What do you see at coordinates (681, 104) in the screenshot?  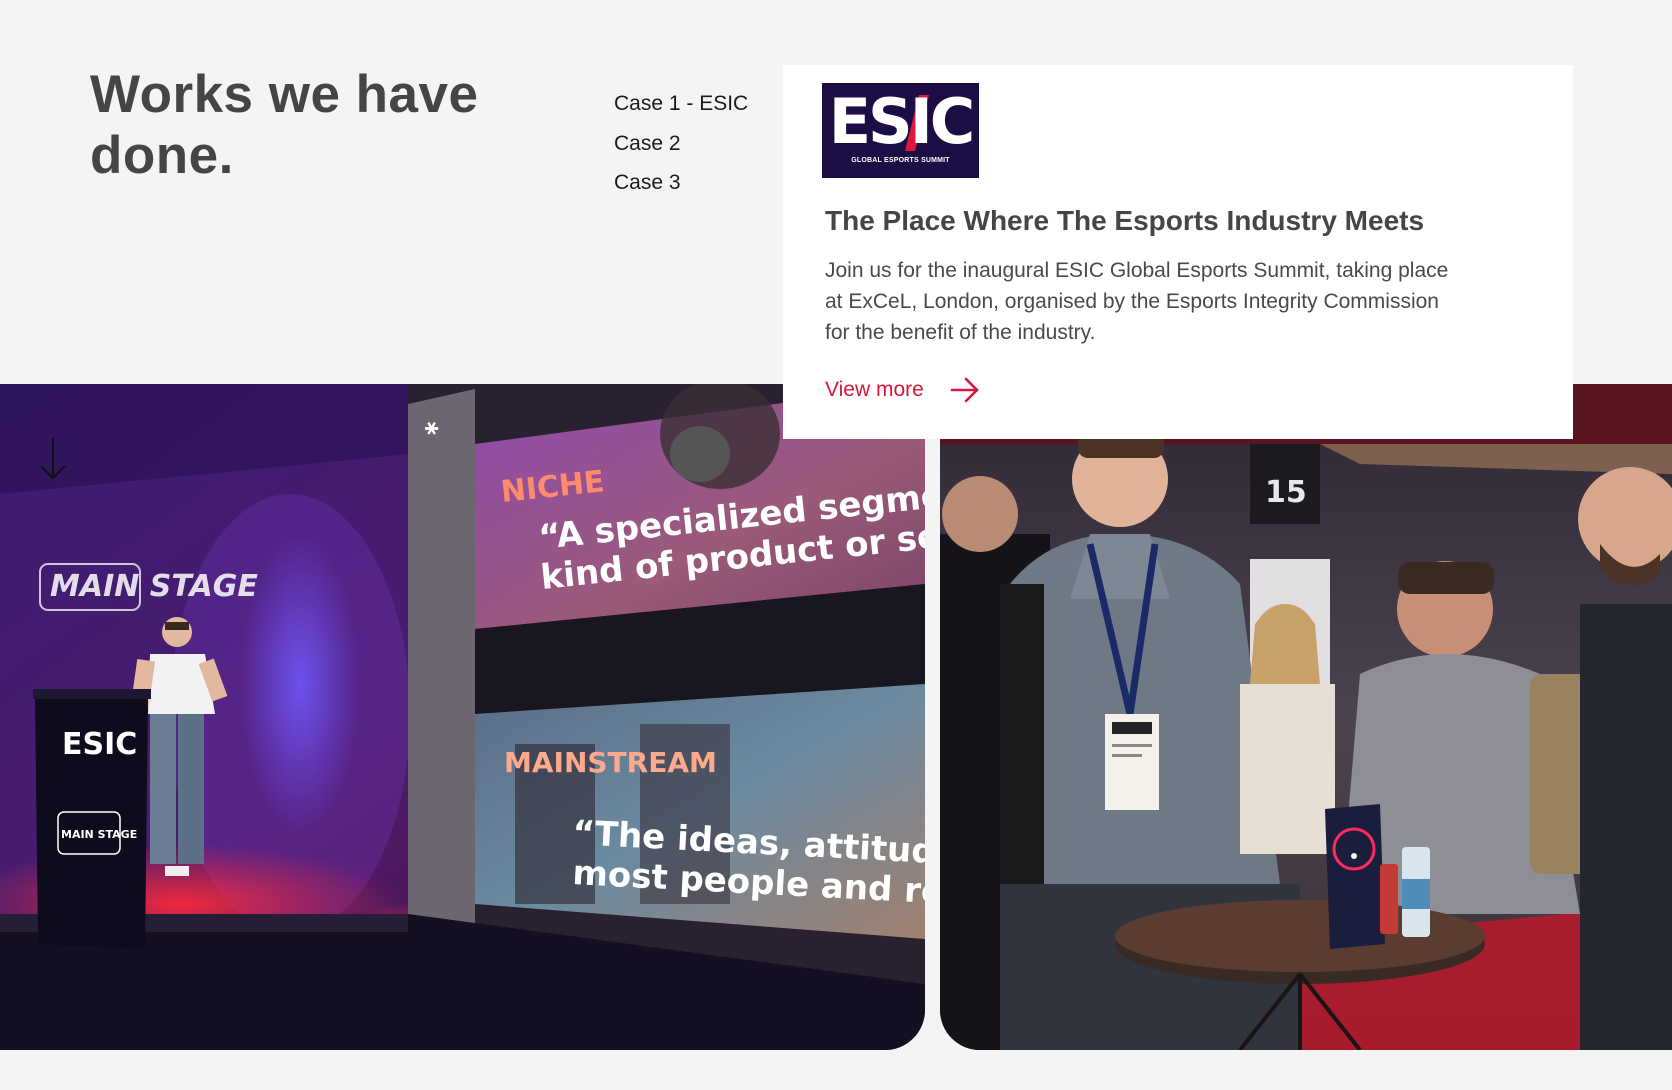 I see `case-tab-1: Case 1 - ESIC` at bounding box center [681, 104].